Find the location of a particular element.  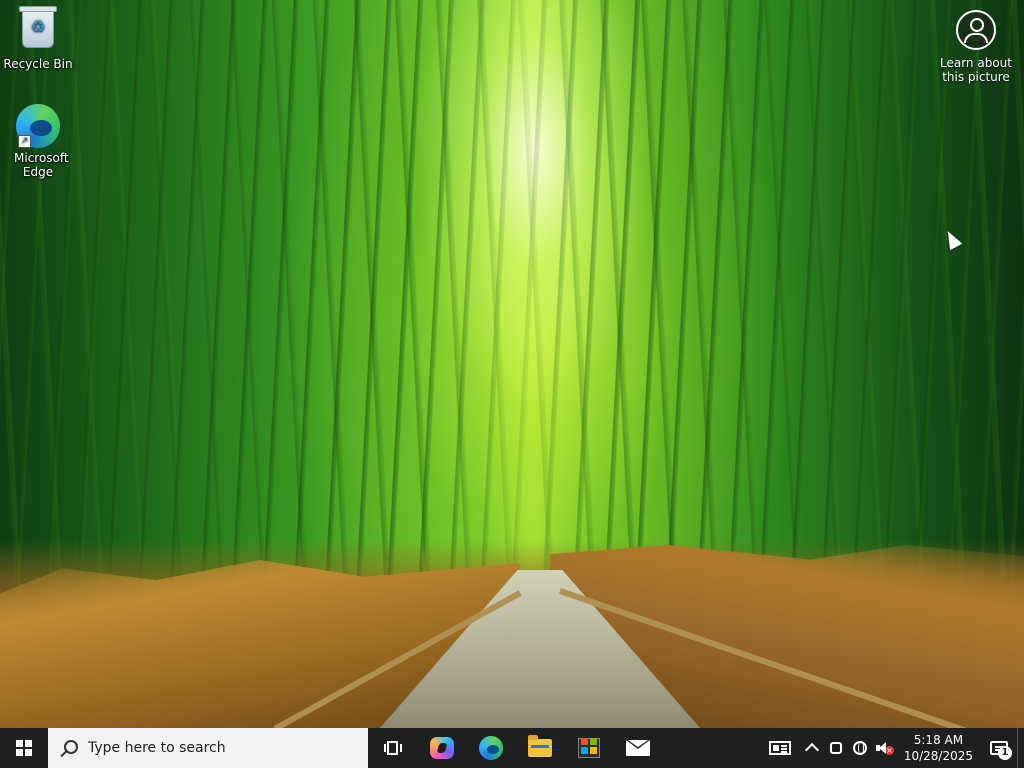

mail-button is located at coordinates (637, 748).